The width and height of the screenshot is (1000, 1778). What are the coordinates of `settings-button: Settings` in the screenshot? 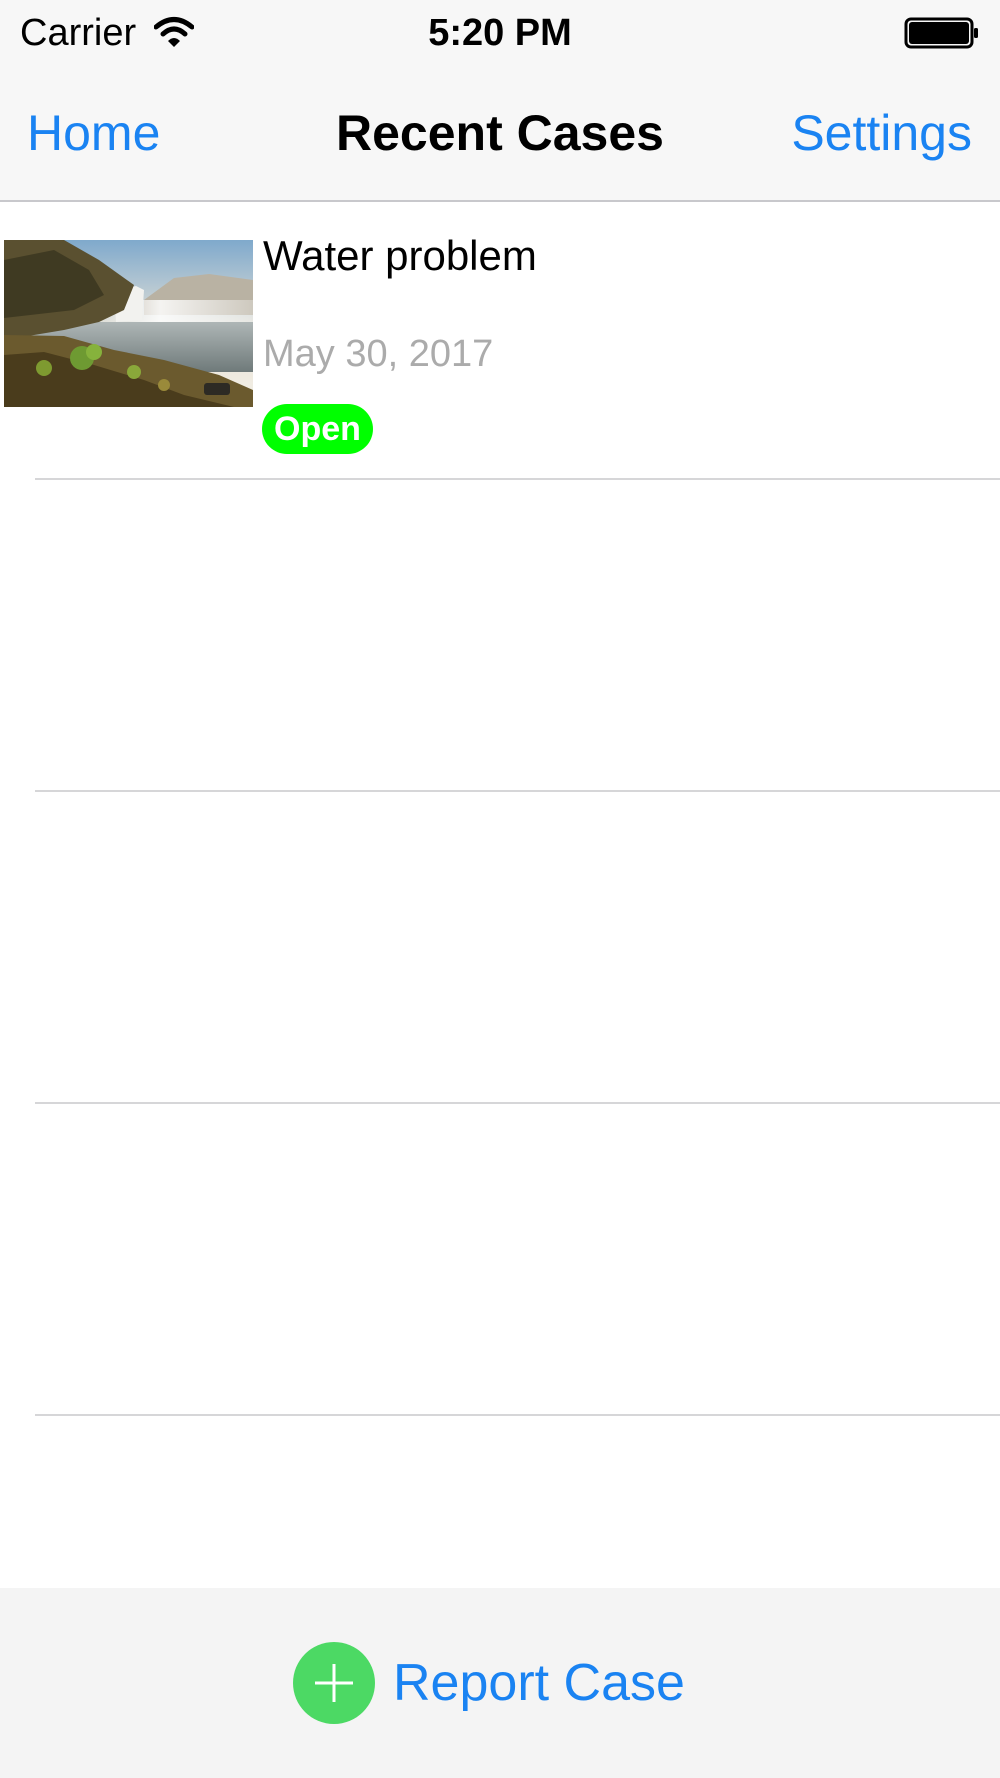 It's located at (881, 133).